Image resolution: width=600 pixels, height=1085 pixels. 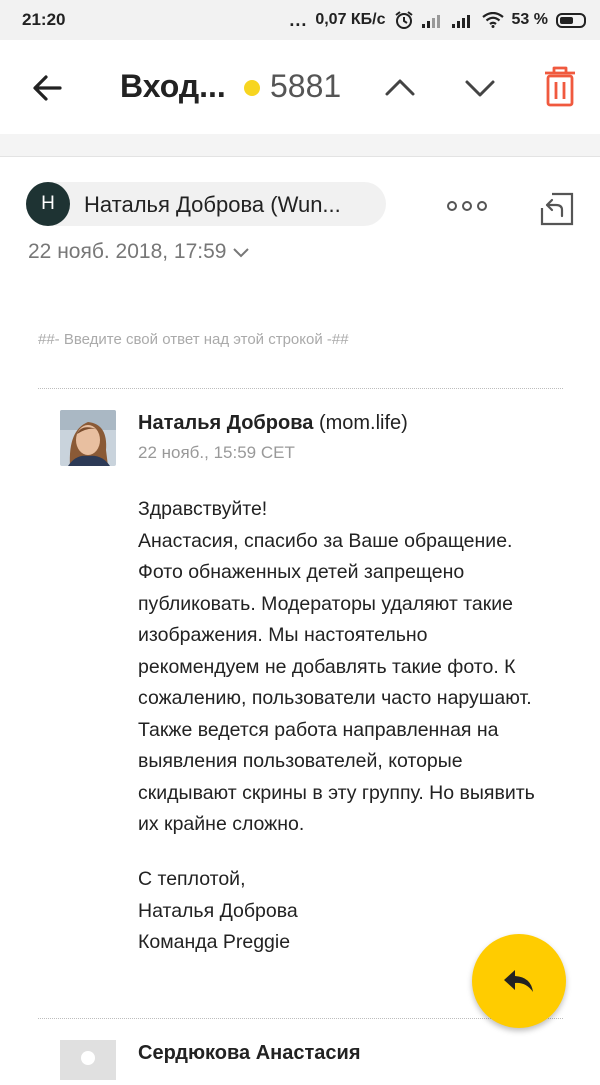 What do you see at coordinates (221, 824) in the screenshot?
I see `body-line: их крайне сложно.` at bounding box center [221, 824].